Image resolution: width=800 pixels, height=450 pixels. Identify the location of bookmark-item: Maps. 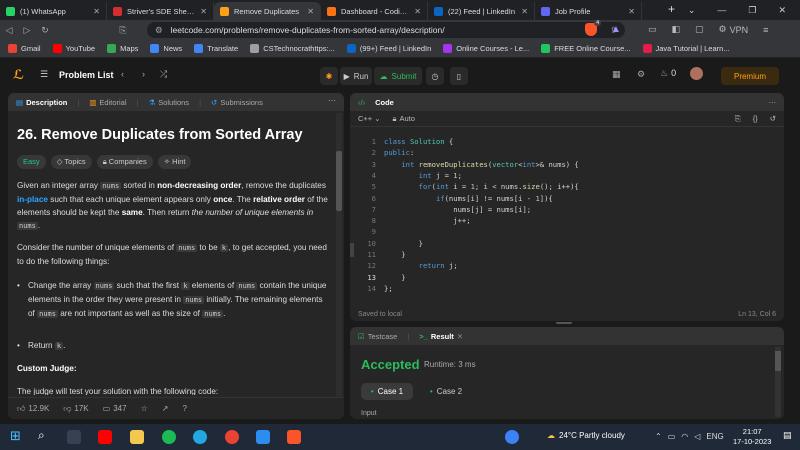
(122, 48).